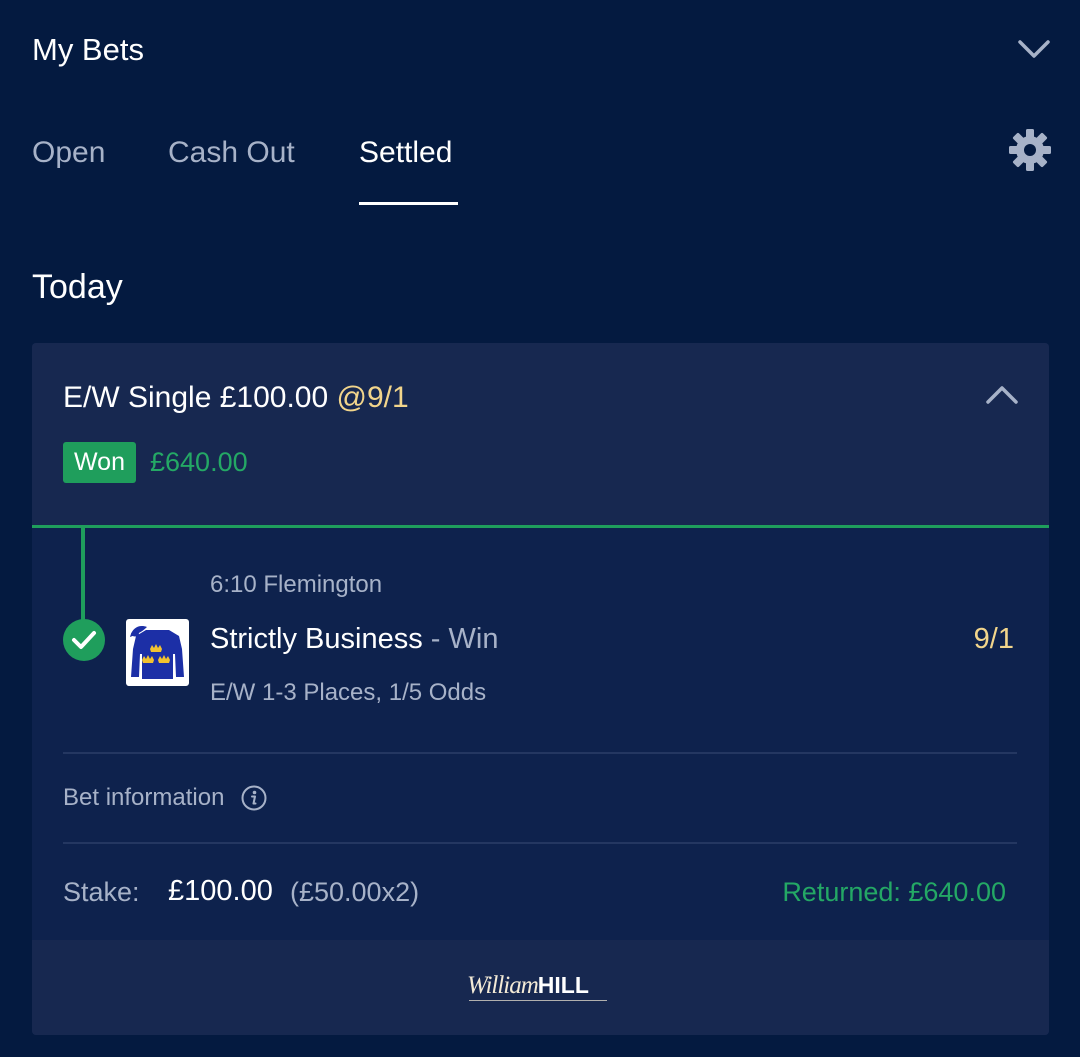 The image size is (1080, 1057). Describe the element at coordinates (68, 153) in the screenshot. I see `tab-open: Open` at that location.